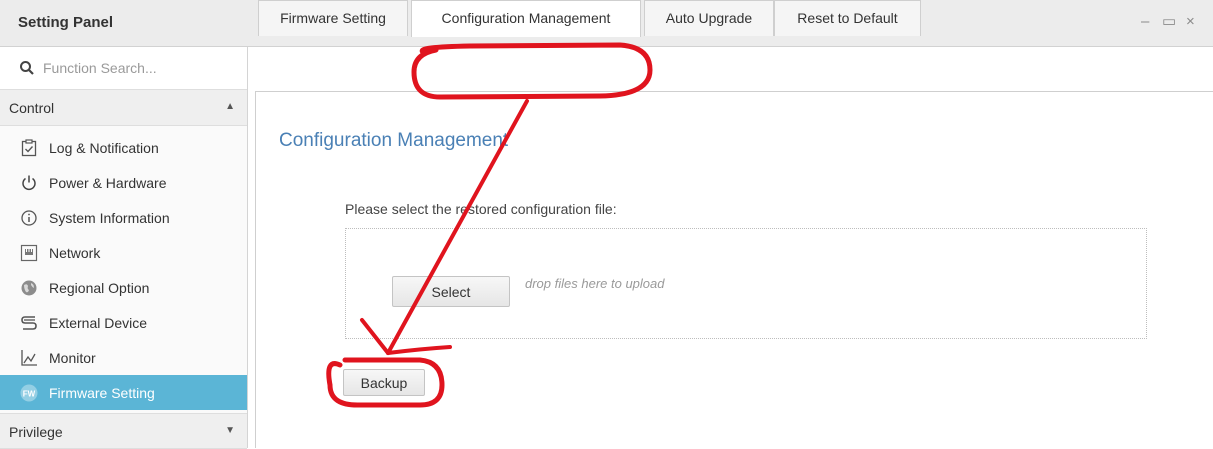 This screenshot has width=1213, height=449. Describe the element at coordinates (384, 382) in the screenshot. I see `backup-button: Backup` at that location.